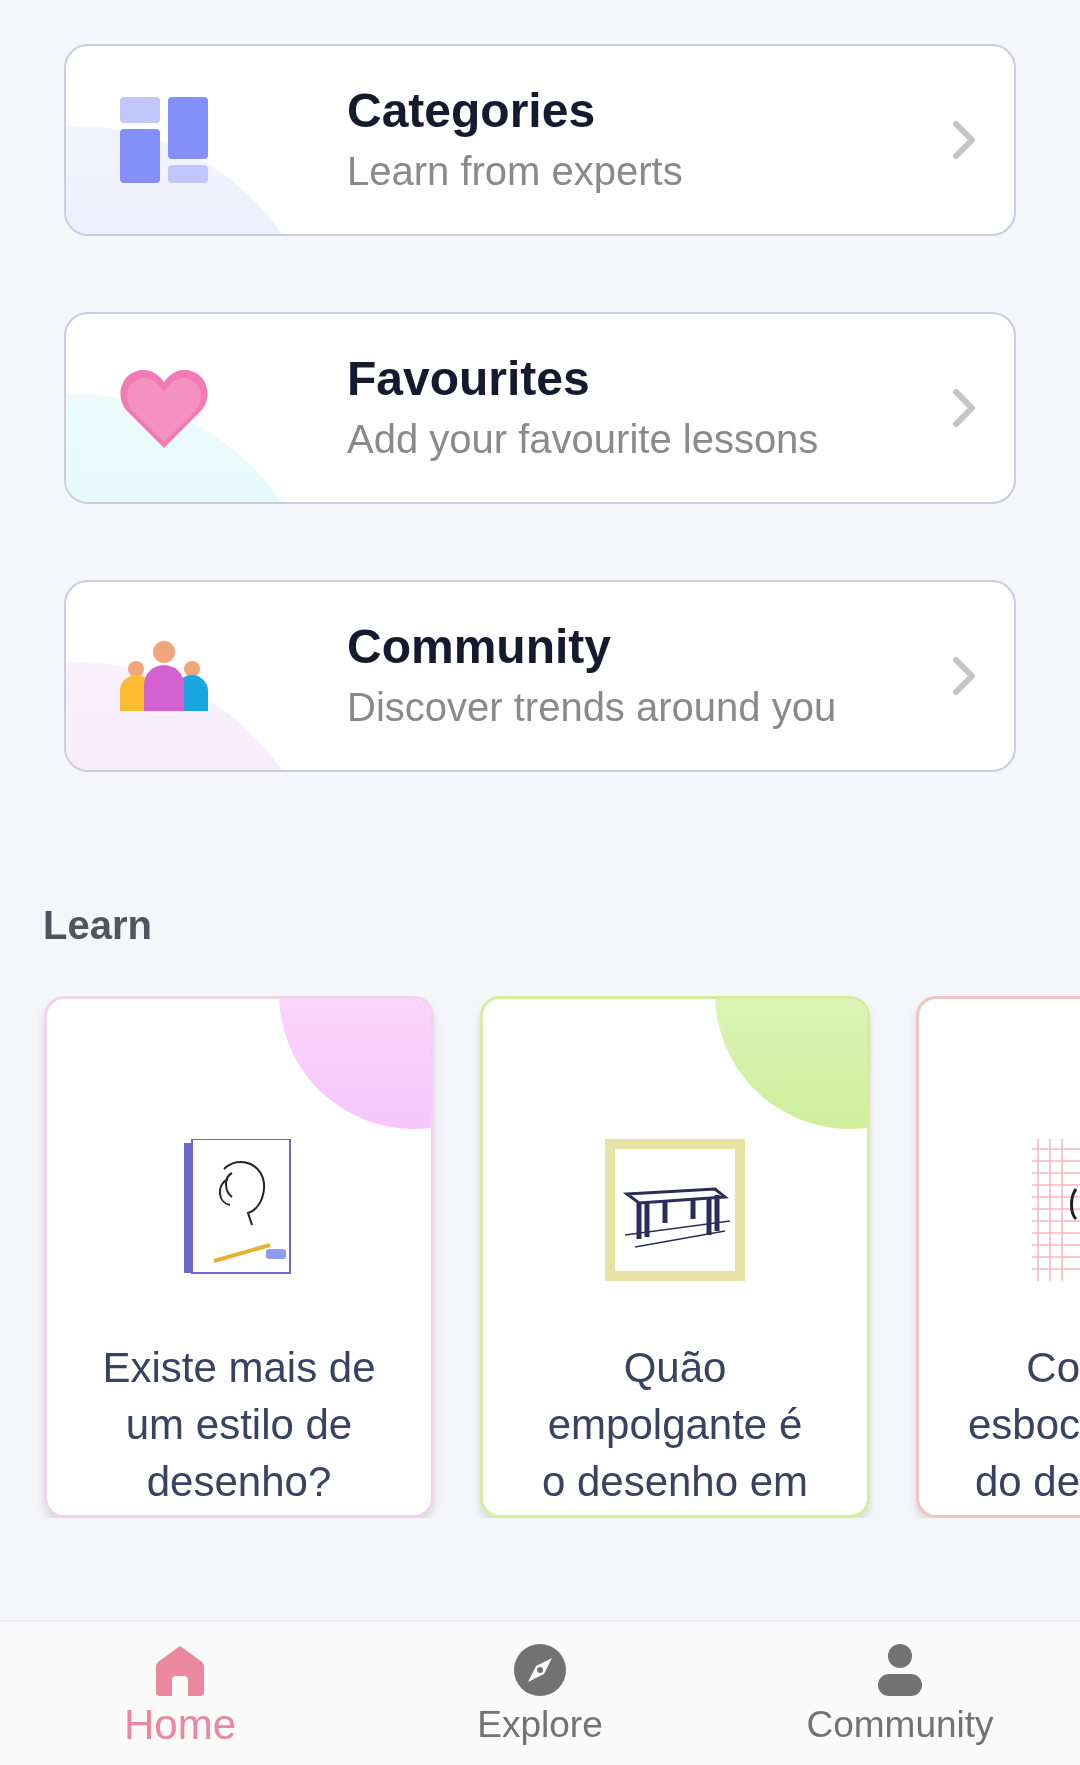  I want to click on nav-tab: Explore, so click(540, 1693).